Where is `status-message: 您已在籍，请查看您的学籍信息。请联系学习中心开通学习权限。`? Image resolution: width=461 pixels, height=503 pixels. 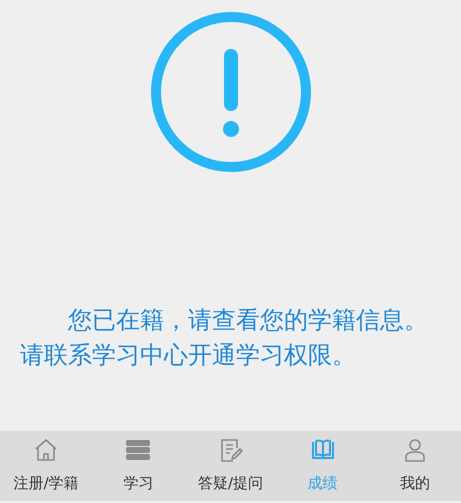
status-message: 您已在籍，请查看您的学籍信息。请联系学习中心开通学习权限。 is located at coordinates (224, 338).